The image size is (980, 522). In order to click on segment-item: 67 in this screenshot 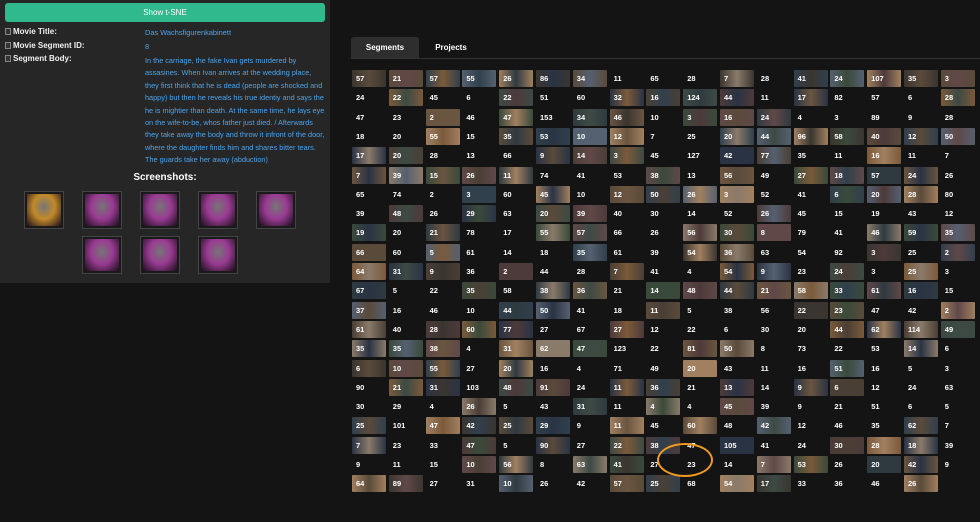, I will do `click(369, 291)`.